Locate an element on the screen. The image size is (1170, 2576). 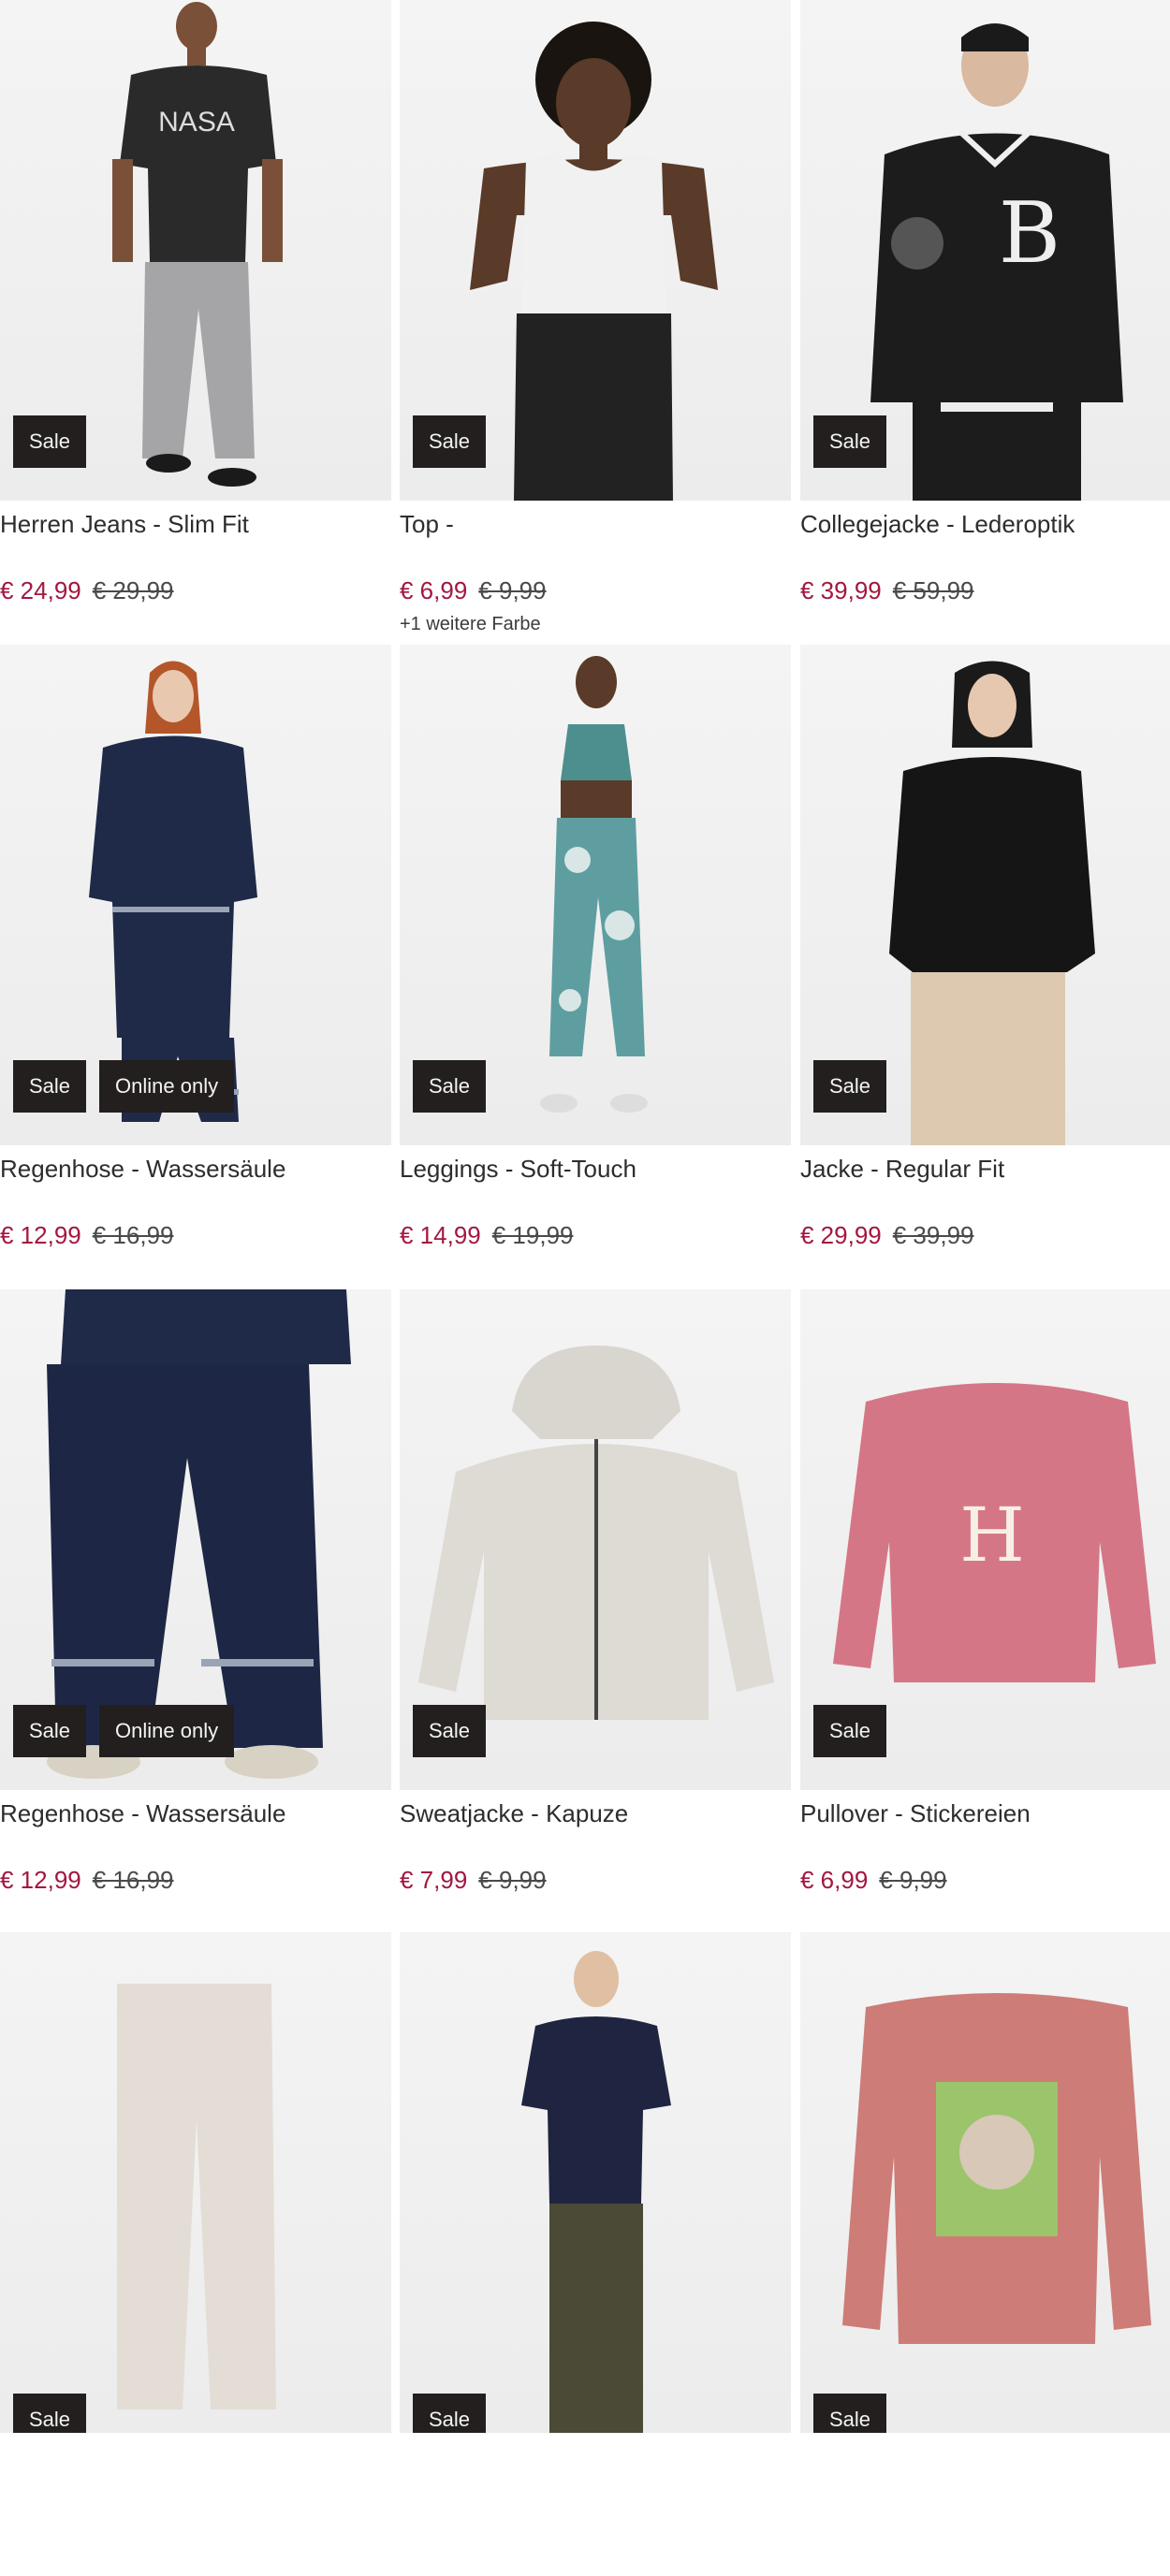
current-price: € 14,99 is located at coordinates (440, 1235).